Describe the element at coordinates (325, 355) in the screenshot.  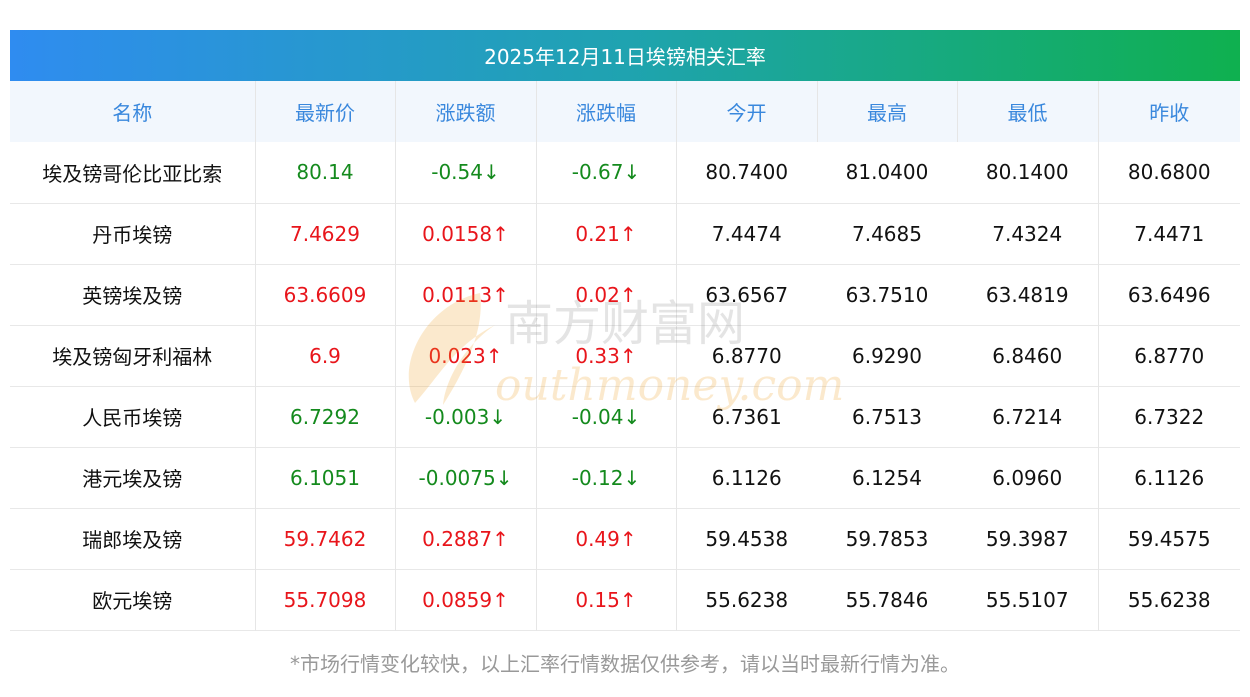
I see `latest-cell: 6.9` at that location.